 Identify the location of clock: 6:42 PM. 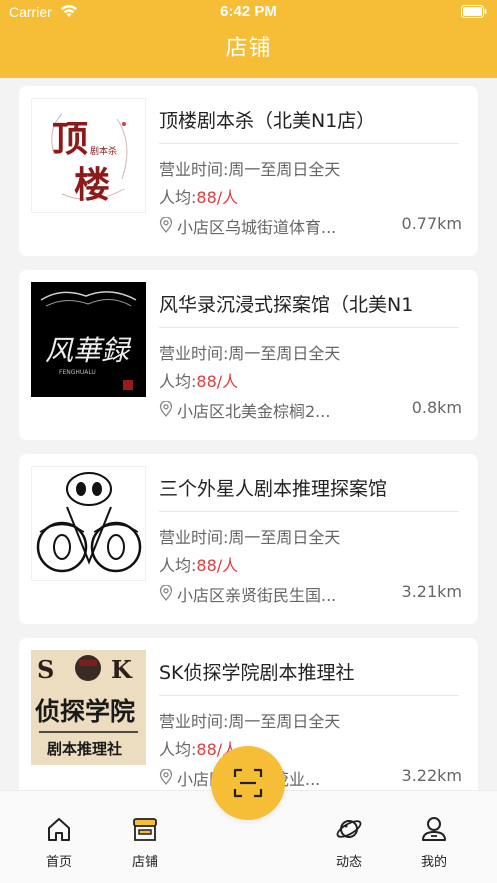
(248, 11).